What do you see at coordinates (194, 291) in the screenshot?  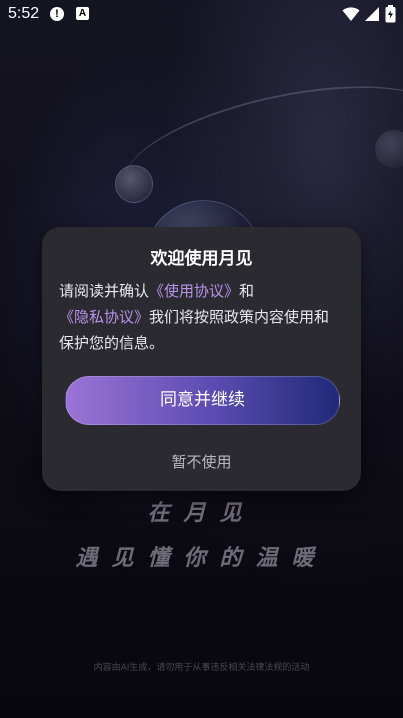 I see `terms-link: 《使用协议》` at bounding box center [194, 291].